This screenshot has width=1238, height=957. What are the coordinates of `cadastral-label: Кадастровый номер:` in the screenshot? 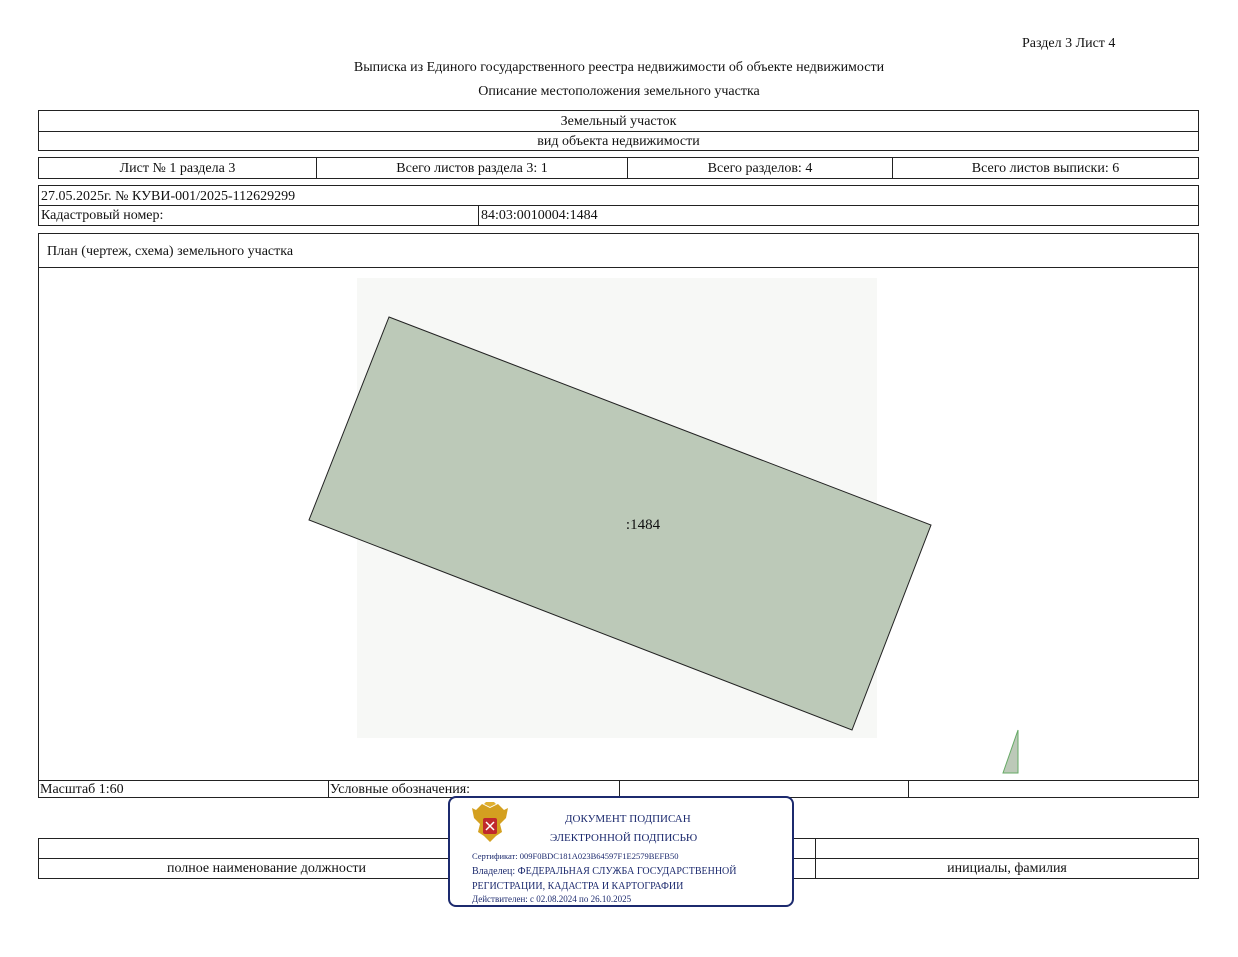 It's located at (102, 215).